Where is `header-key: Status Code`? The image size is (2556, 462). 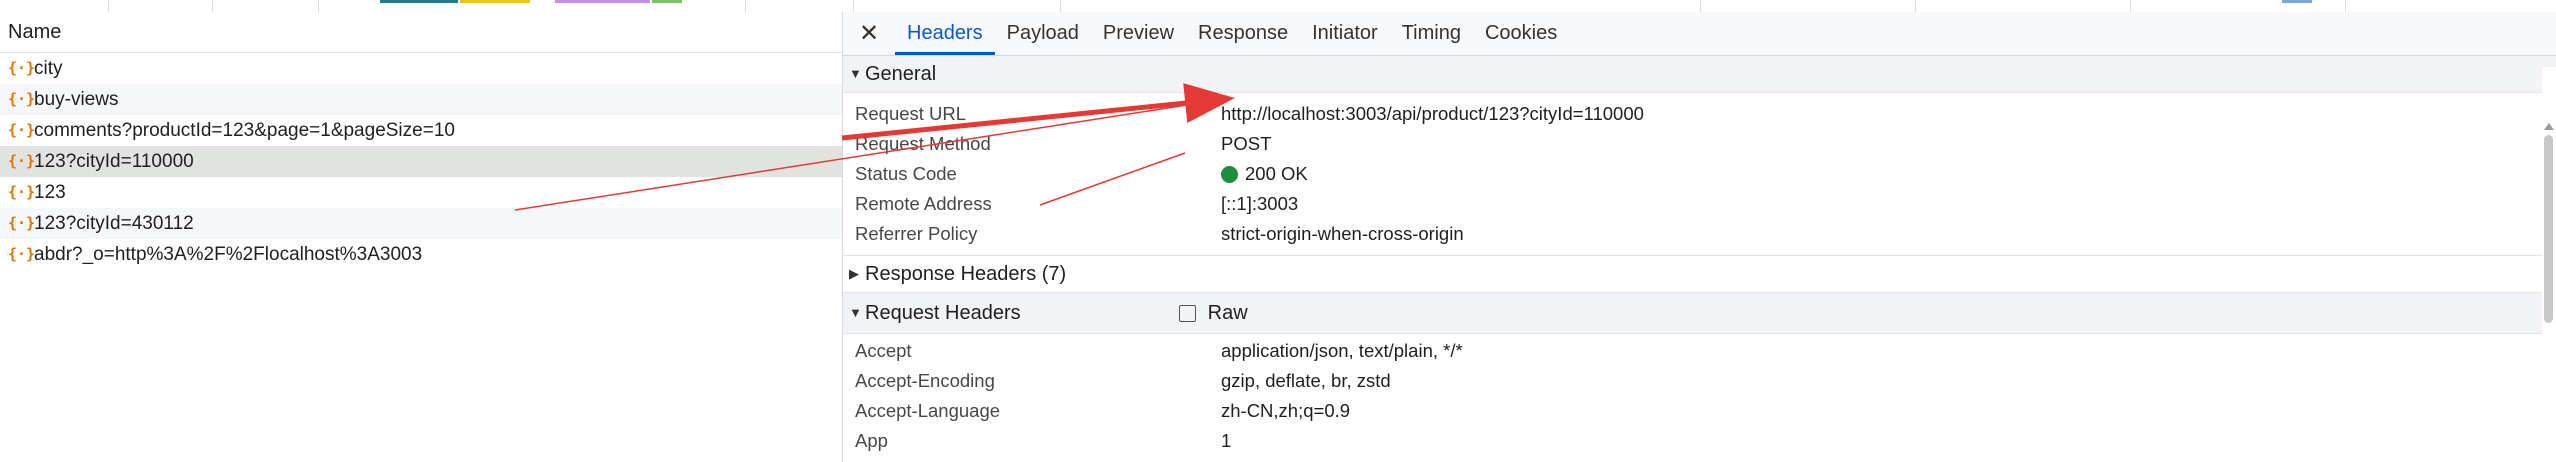
header-key: Status Code is located at coordinates (906, 173).